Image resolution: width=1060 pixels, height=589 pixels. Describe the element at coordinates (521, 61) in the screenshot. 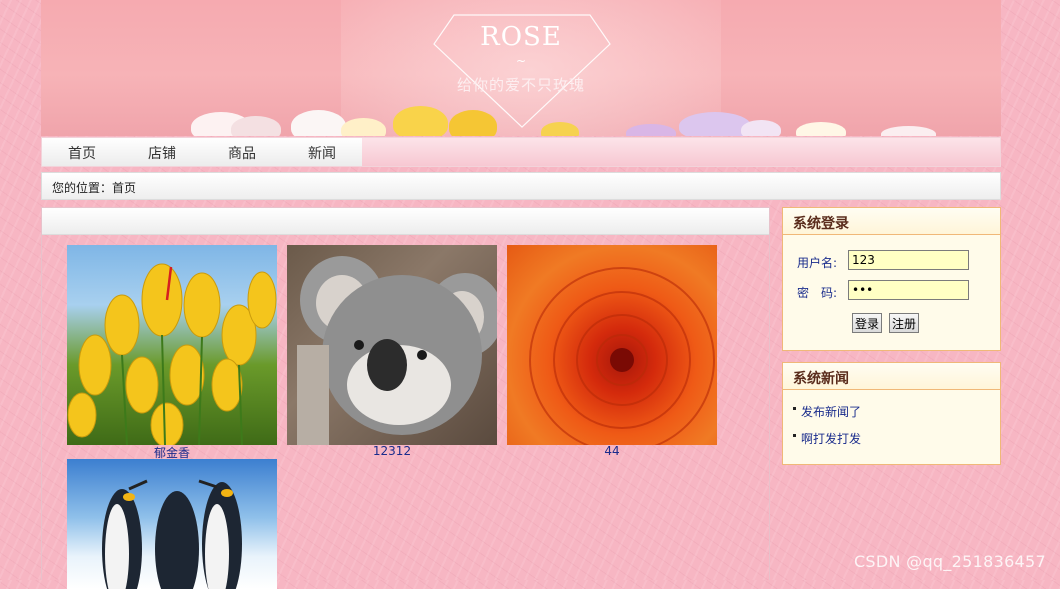

I see `logo-tilde: ~` at that location.